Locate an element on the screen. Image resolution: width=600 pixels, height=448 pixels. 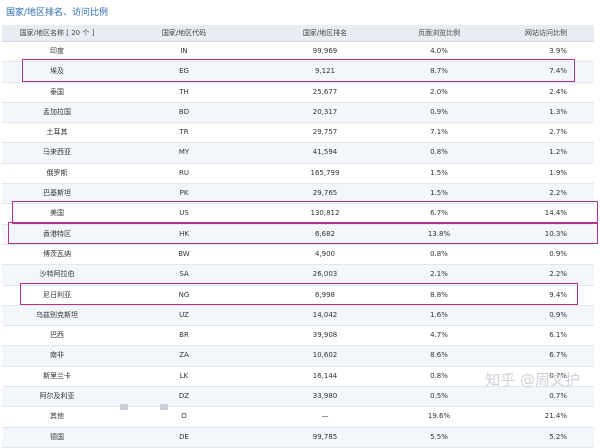
cell-pageview-ratio: 0.9% is located at coordinates (439, 111).